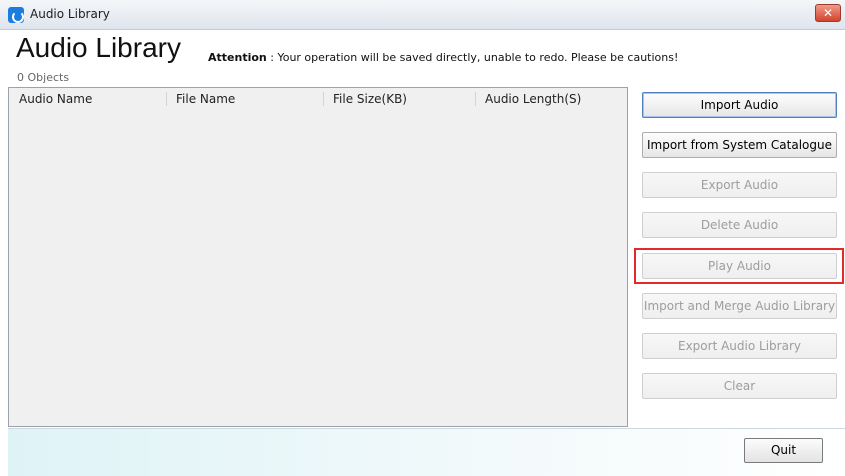 Image resolution: width=845 pixels, height=476 pixels. What do you see at coordinates (426, 452) in the screenshot?
I see `footer-bar` at bounding box center [426, 452].